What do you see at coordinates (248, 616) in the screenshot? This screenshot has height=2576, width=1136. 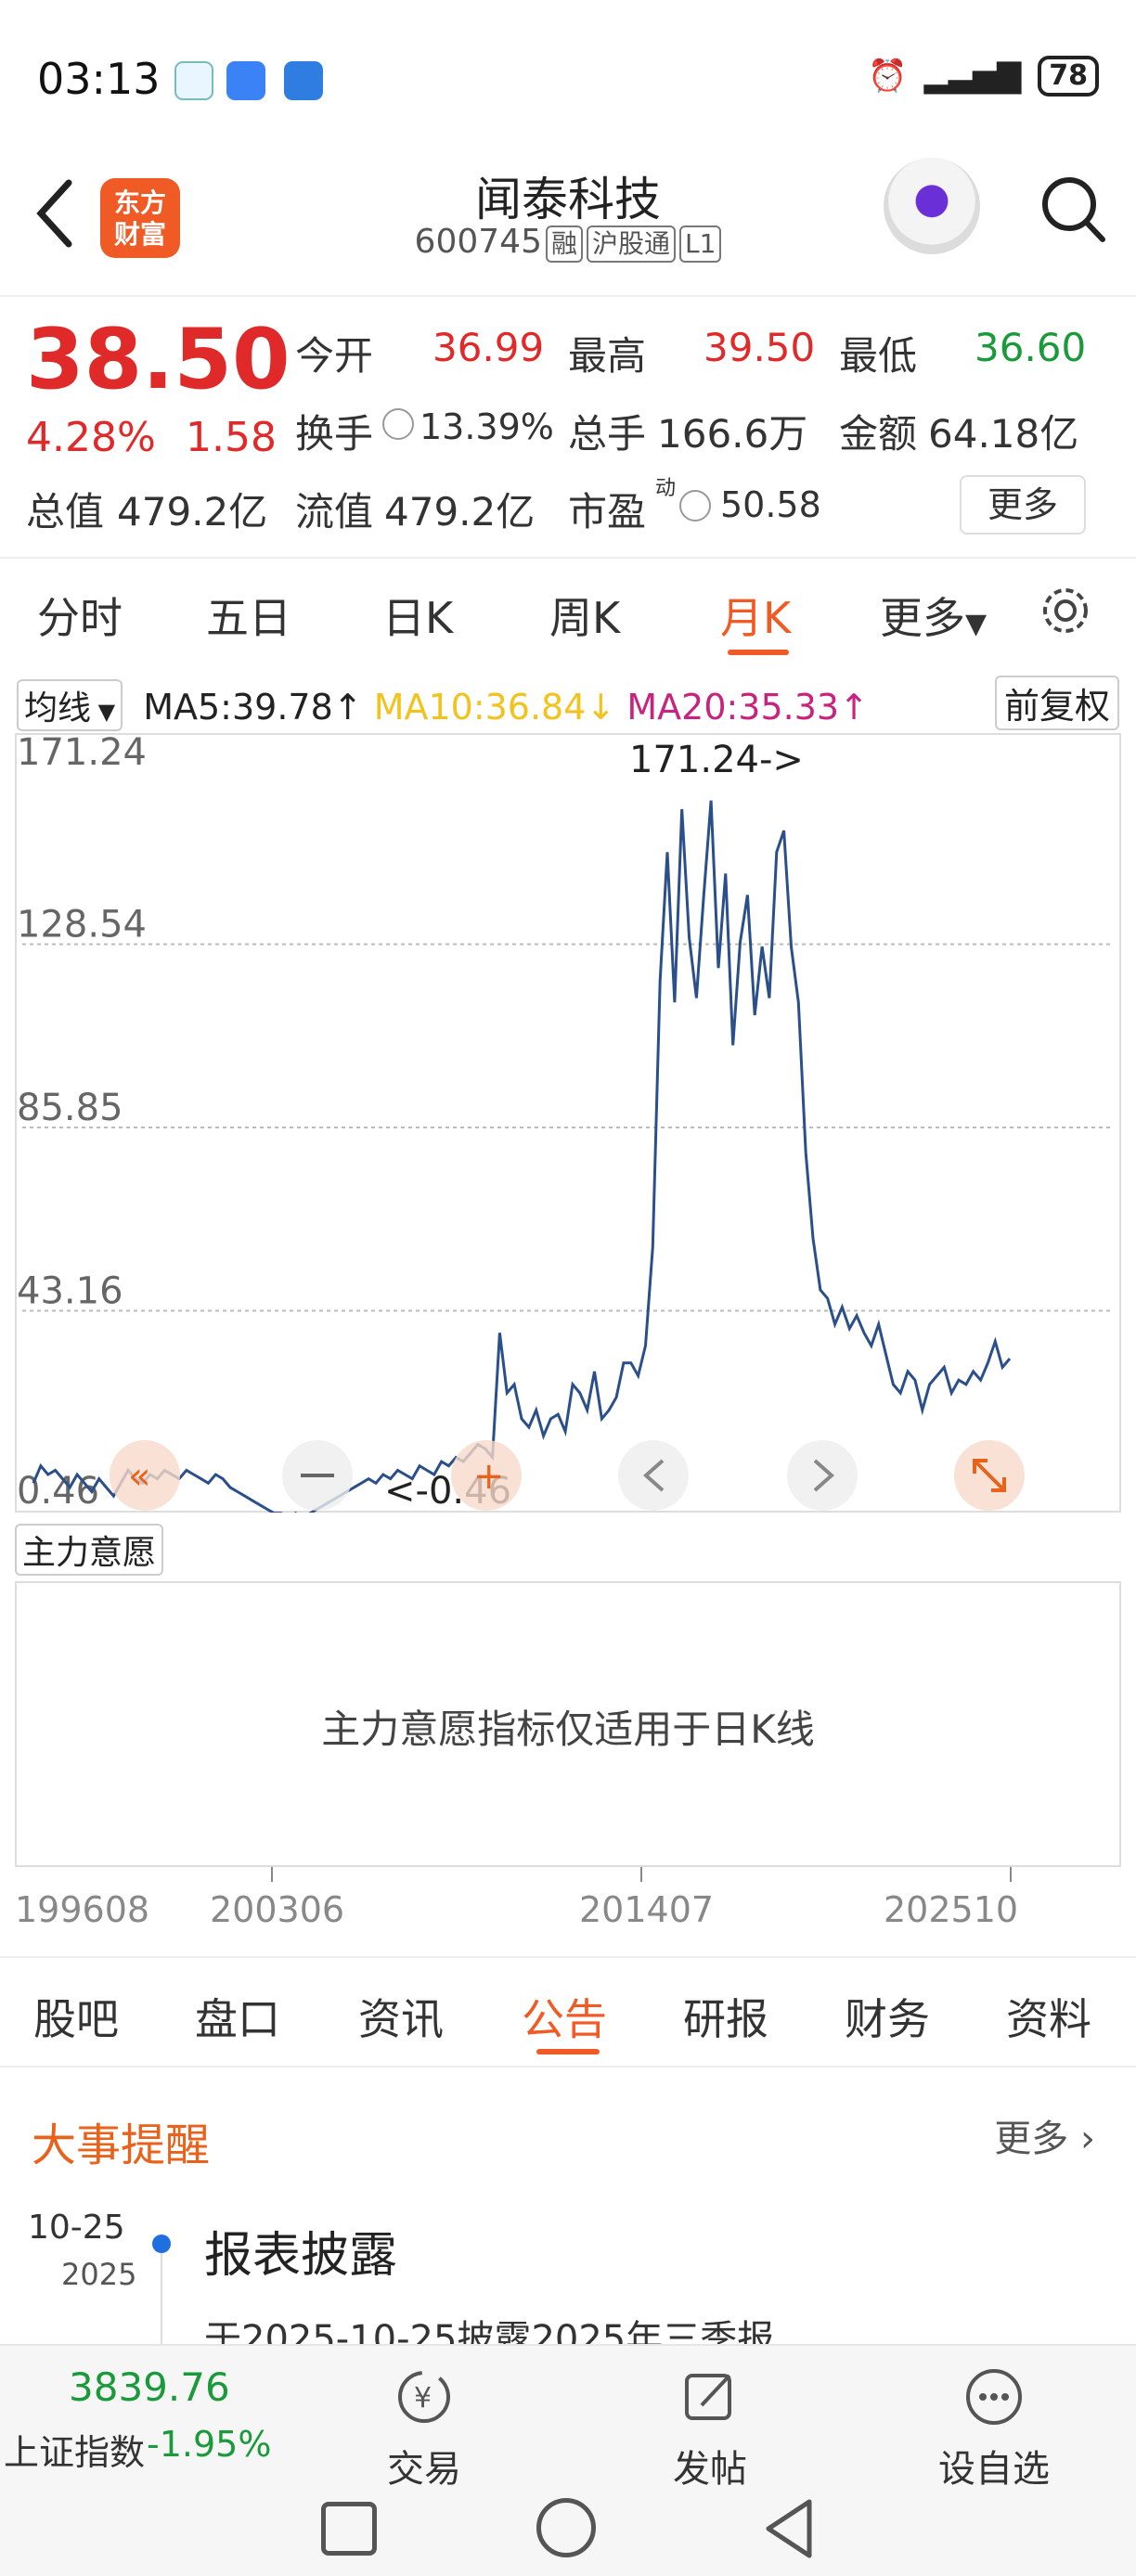 I see `tab-five-day: 五日` at bounding box center [248, 616].